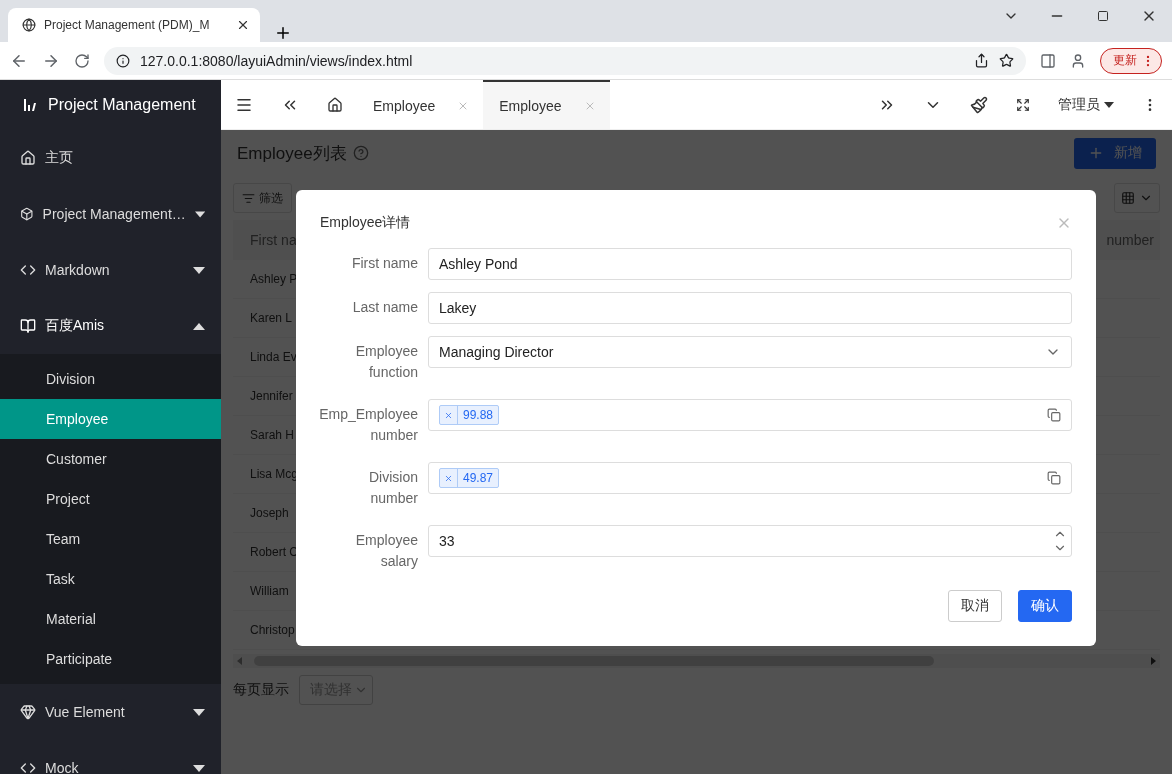 This screenshot has height=774, width=1172. Describe the element at coordinates (110, 619) in the screenshot. I see `sidebar-subitem: Material` at that location.